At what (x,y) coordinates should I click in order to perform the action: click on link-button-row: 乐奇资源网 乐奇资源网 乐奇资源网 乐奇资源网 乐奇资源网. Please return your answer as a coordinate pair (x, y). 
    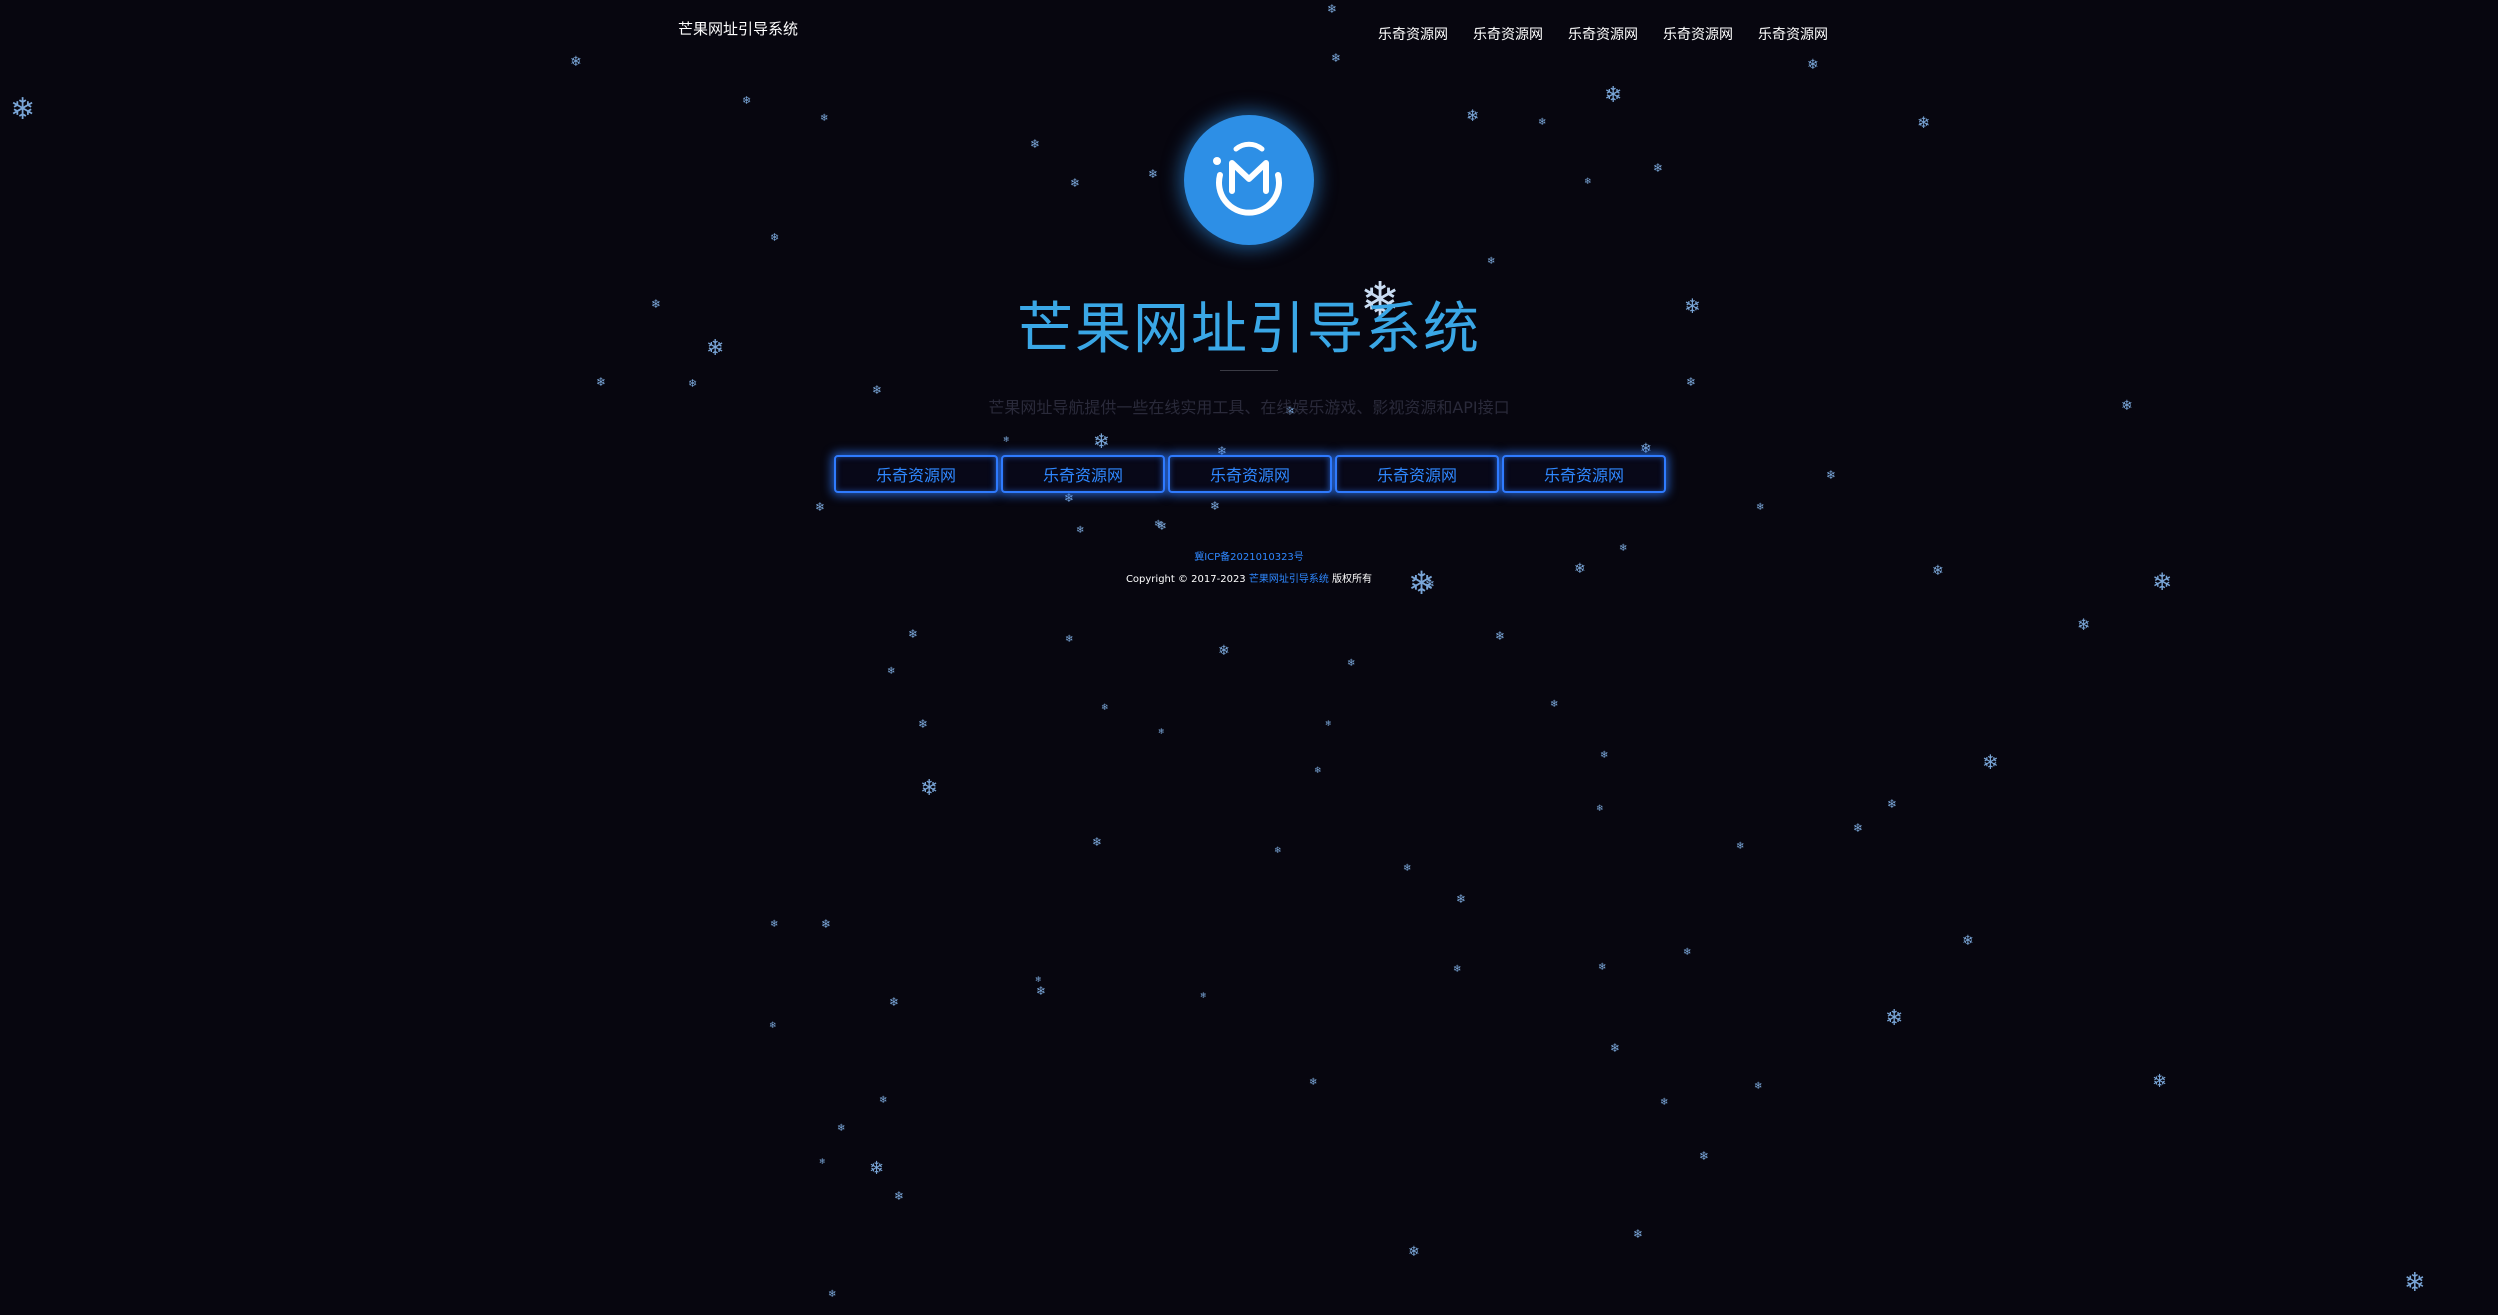
    Looking at the image, I should click on (1250, 474).